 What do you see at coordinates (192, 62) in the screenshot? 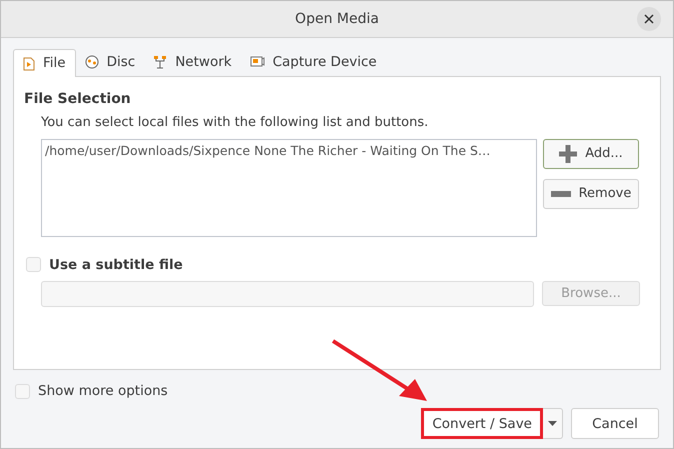
I see `tab: Network` at bounding box center [192, 62].